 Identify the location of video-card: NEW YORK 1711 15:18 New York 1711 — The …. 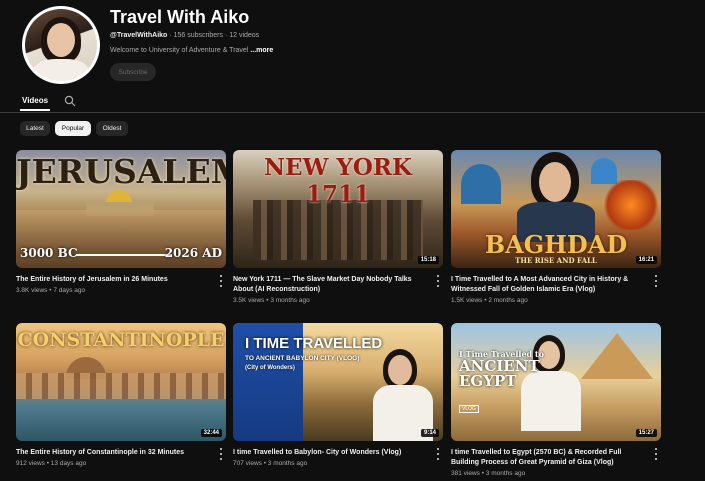
(338, 227).